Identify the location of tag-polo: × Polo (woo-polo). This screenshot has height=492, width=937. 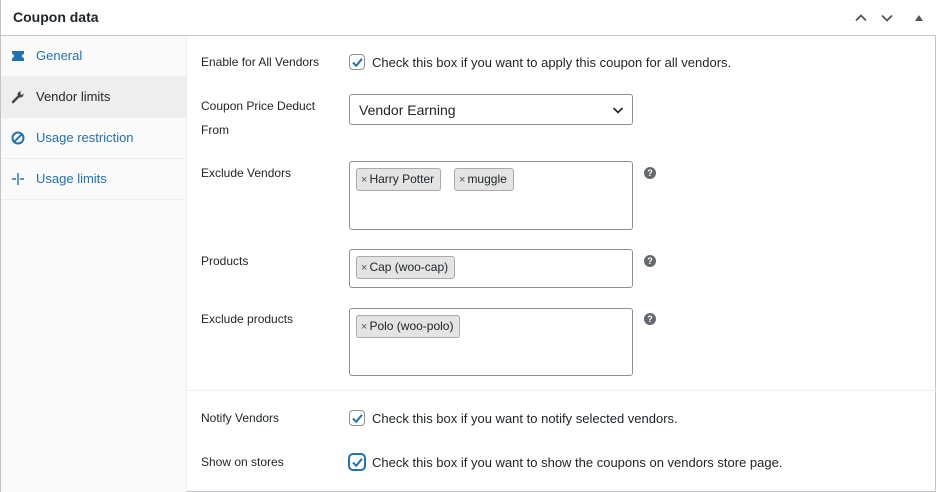
(408, 326).